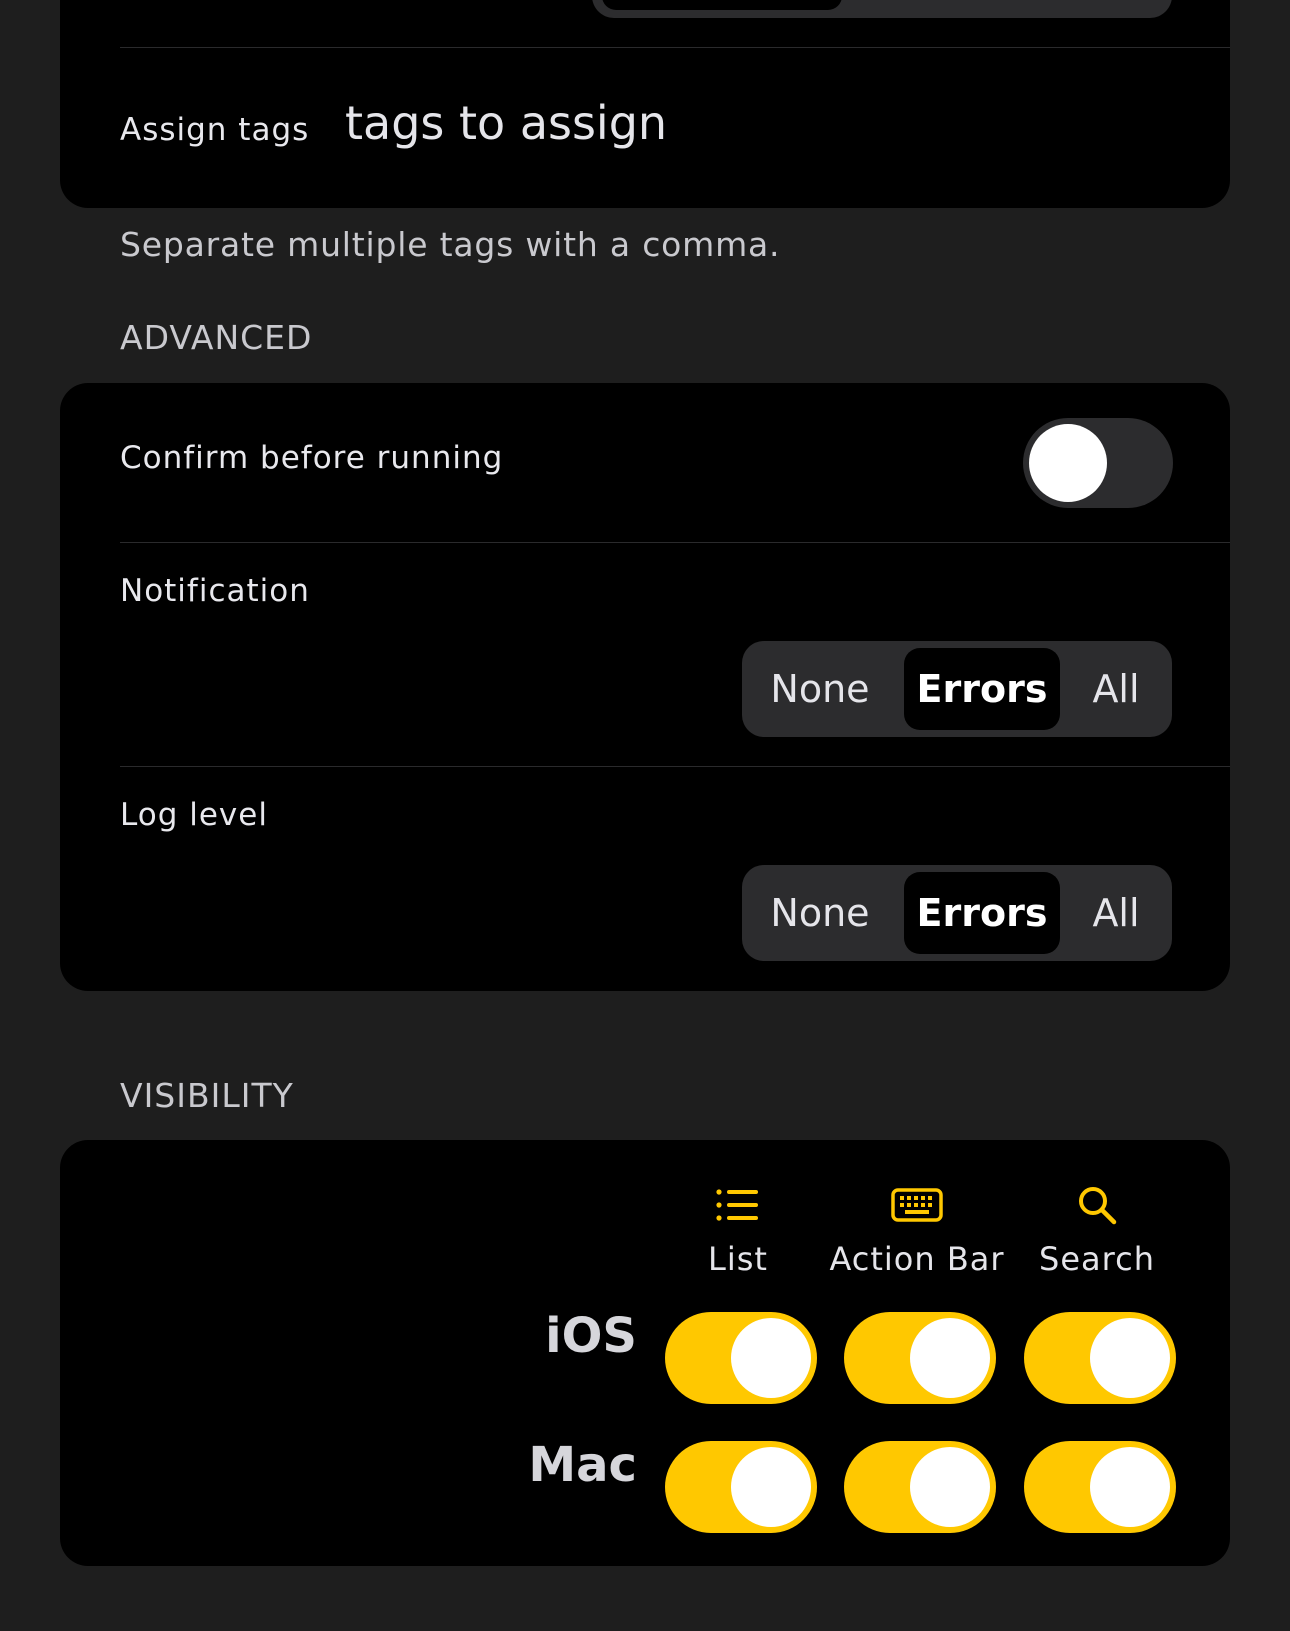 This screenshot has height=1631, width=1290. I want to click on column-search: Search, so click(1097, 1229).